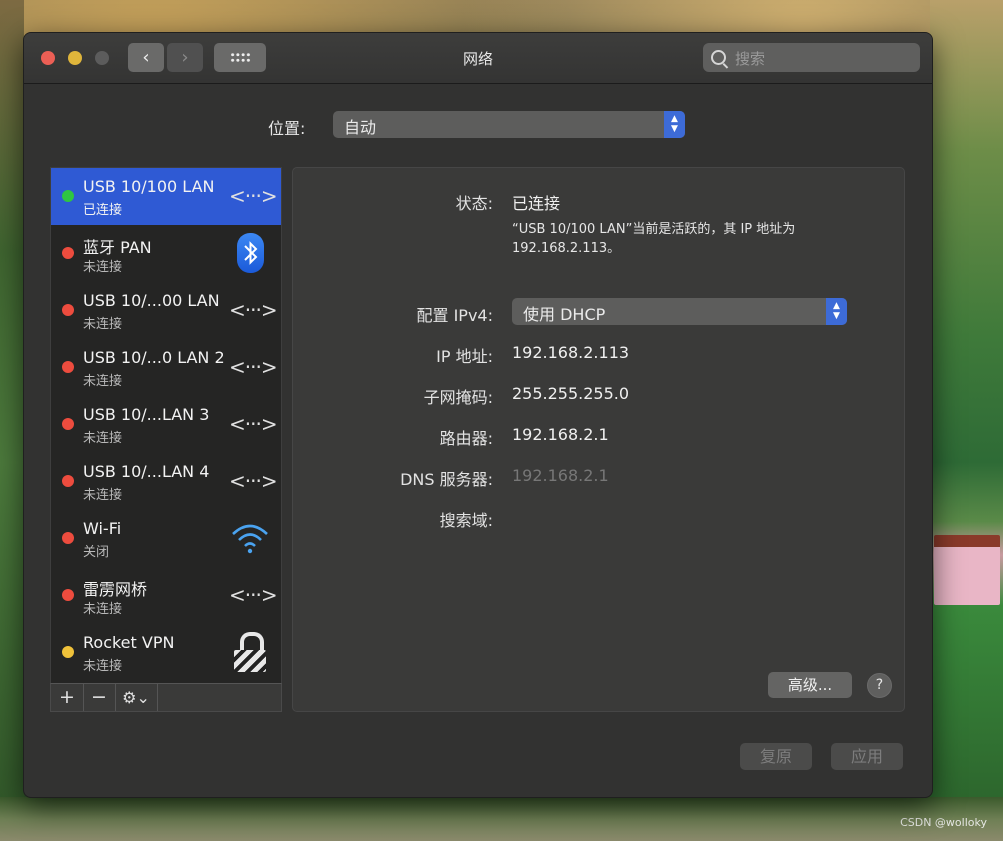 The width and height of the screenshot is (1003, 841). What do you see at coordinates (776, 756) in the screenshot?
I see `revert-button: 复原` at bounding box center [776, 756].